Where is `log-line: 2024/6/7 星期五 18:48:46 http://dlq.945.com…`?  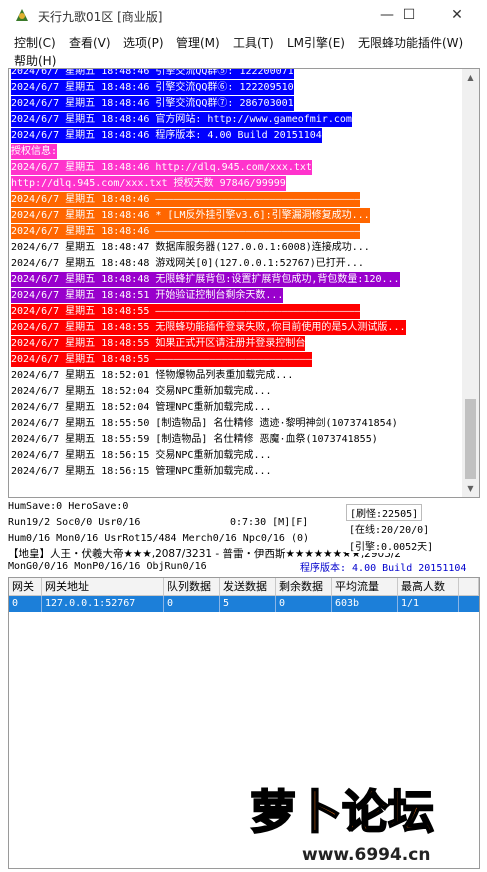 log-line: 2024/6/7 星期五 18:48:46 http://dlq.945.com… is located at coordinates (161, 167).